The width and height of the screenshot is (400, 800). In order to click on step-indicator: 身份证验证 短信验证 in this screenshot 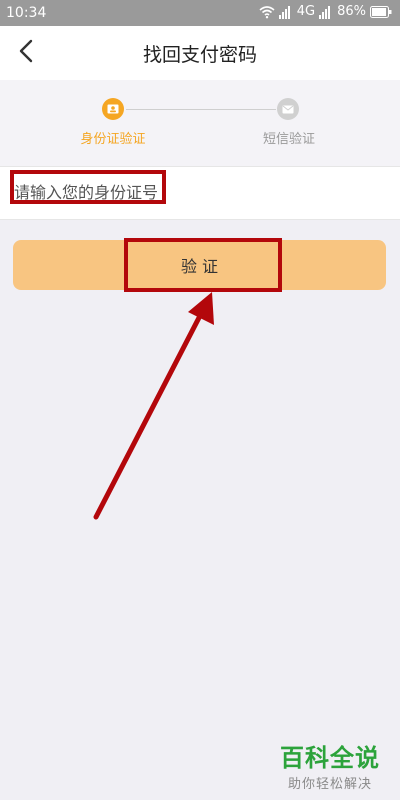, I will do `click(200, 123)`.